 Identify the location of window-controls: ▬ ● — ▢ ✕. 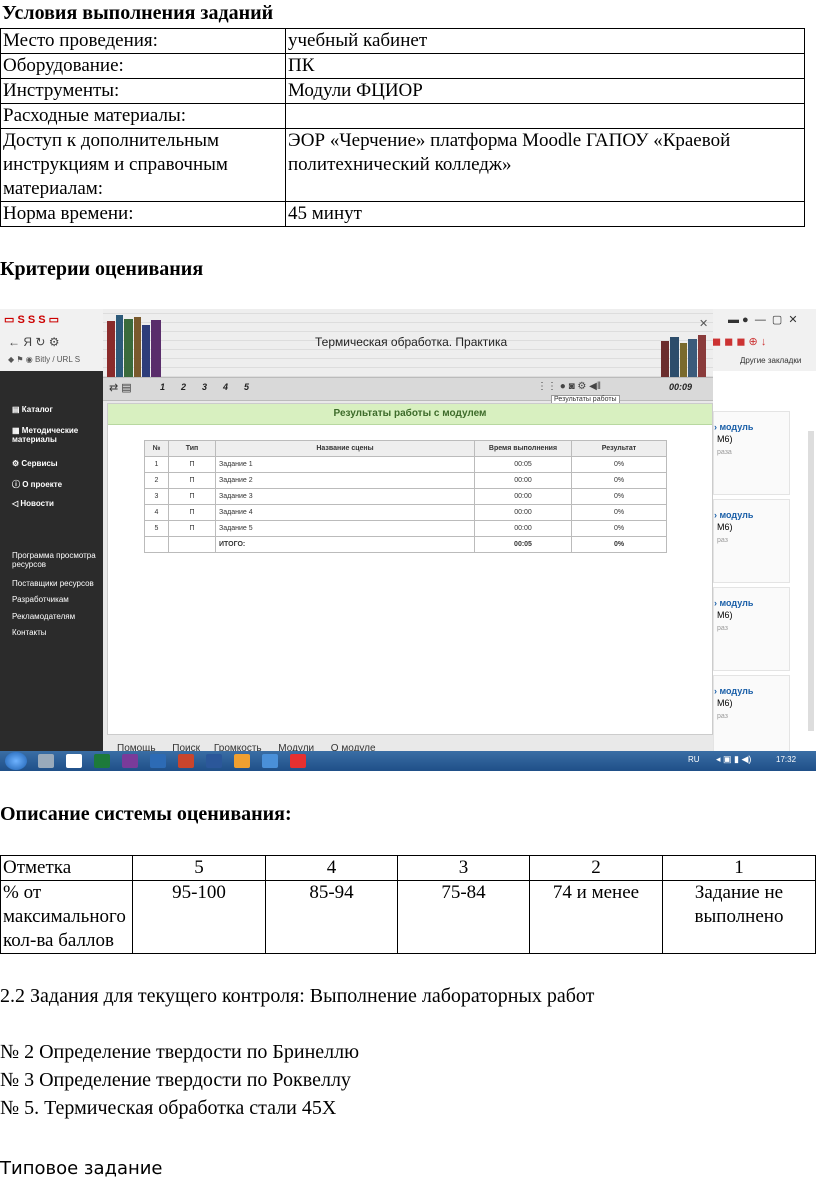
(763, 319).